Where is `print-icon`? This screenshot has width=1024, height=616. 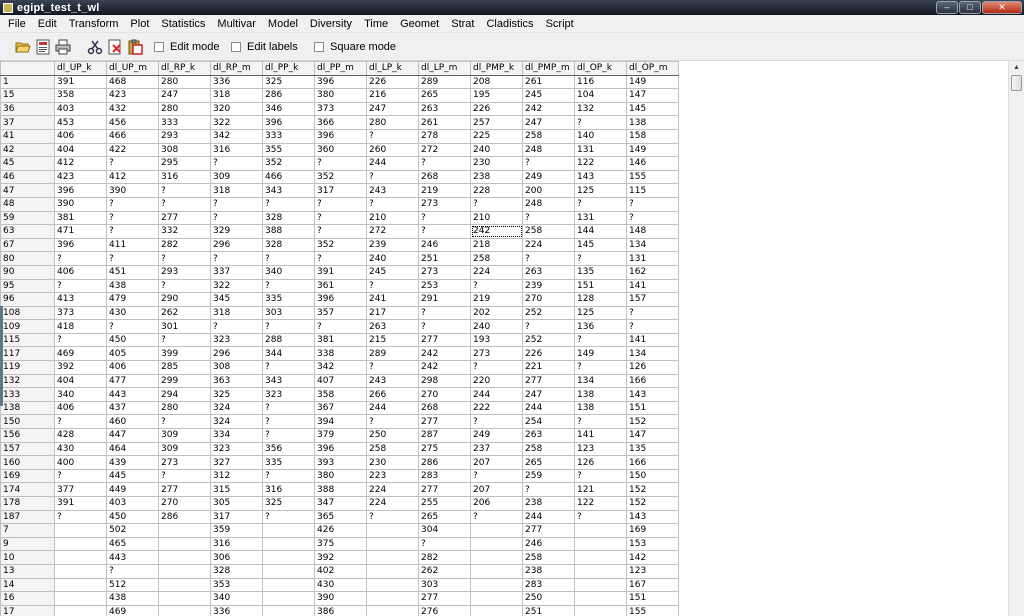
print-icon is located at coordinates (63, 47).